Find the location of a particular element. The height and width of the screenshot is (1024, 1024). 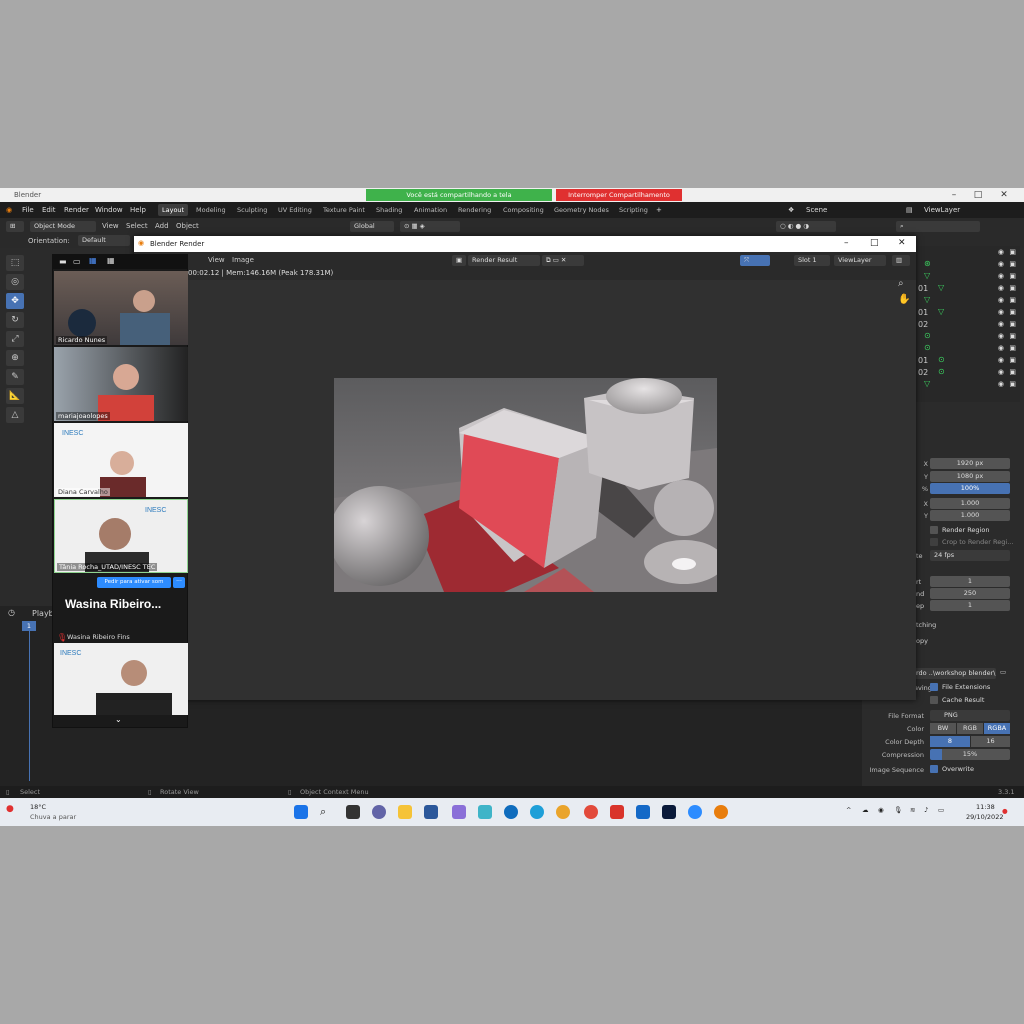

editor-type-dropdown: ⊞ is located at coordinates (15, 226).